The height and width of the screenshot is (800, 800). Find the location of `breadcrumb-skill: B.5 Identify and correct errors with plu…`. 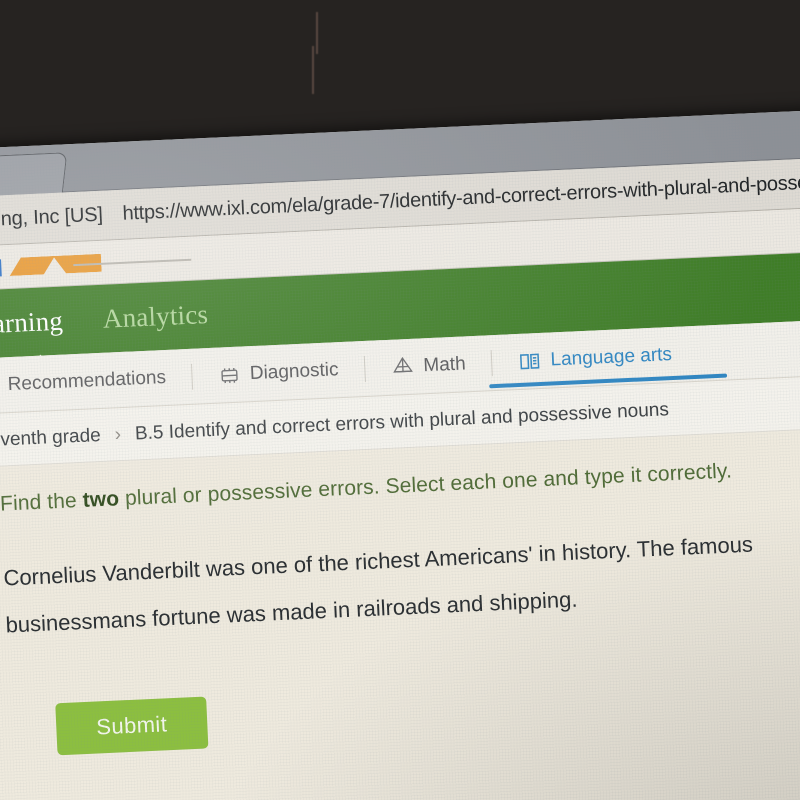

breadcrumb-skill: B.5 Identify and correct errors with plu… is located at coordinates (402, 422).